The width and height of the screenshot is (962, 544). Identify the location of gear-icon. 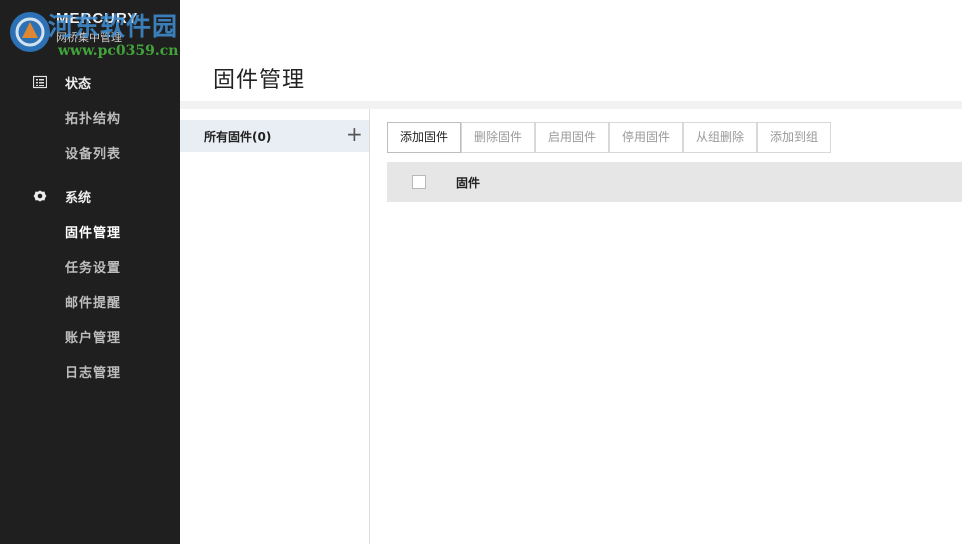
(40, 196).